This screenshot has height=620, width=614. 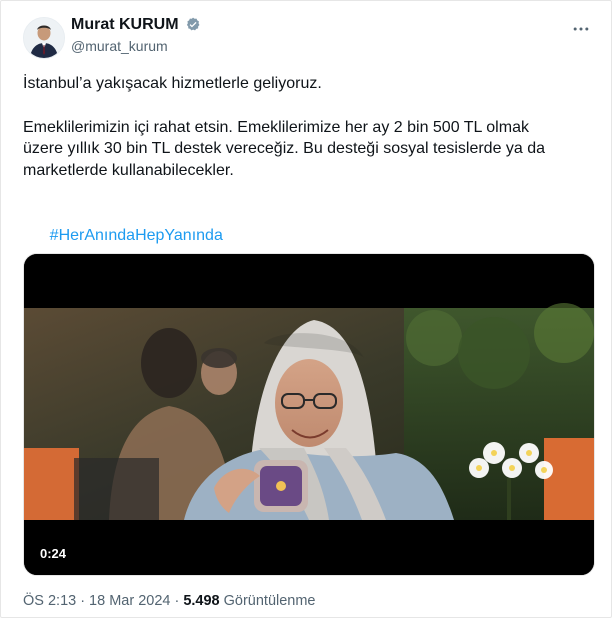 I want to click on author-avatar, so click(x=44, y=38).